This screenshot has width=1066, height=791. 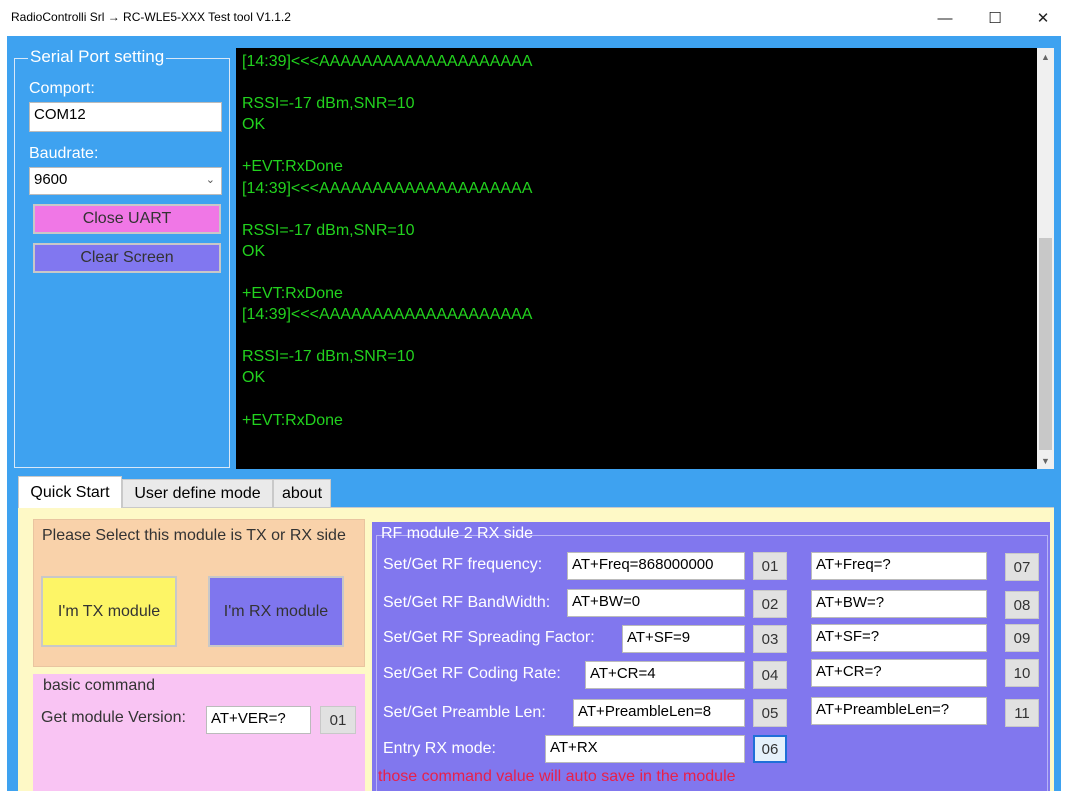 What do you see at coordinates (656, 603) in the screenshot?
I see `rf-bandwidth-set-input: AT+BW=0` at bounding box center [656, 603].